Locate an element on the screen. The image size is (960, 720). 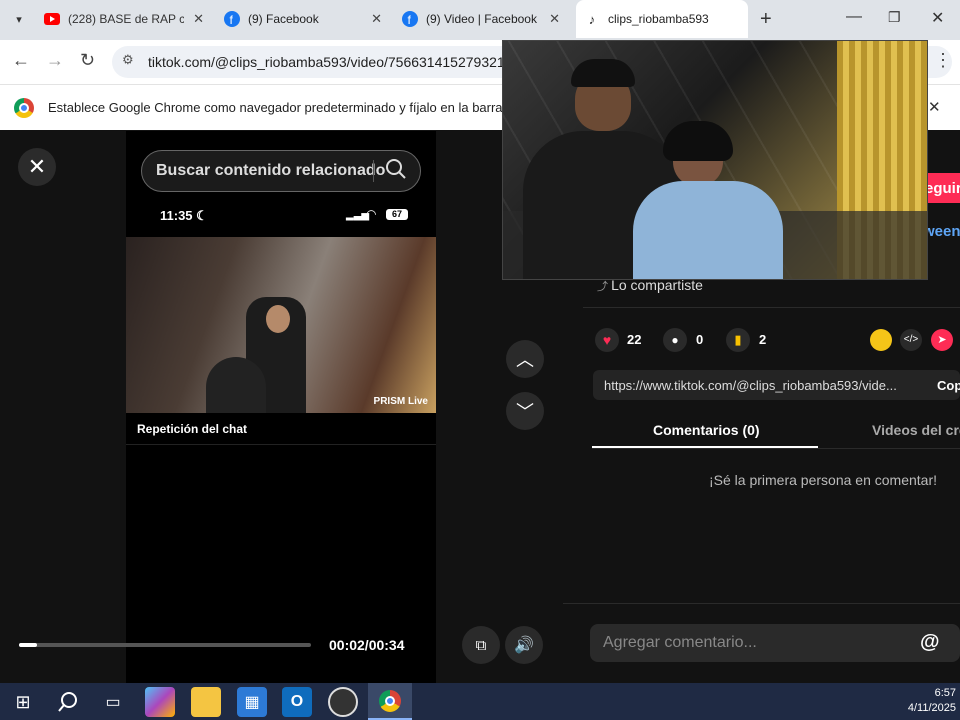
tab-tiktok: ♪ clips_riobamba593 is located at coordinates (662, 19).